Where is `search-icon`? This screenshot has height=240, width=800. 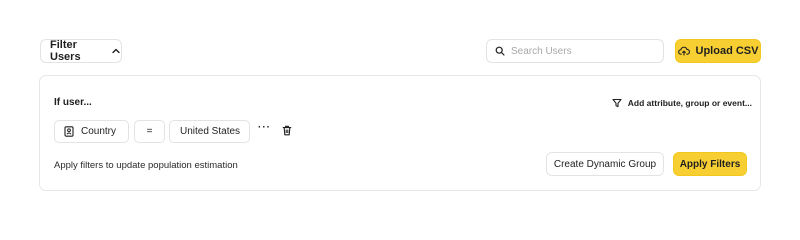
search-icon is located at coordinates (500, 51).